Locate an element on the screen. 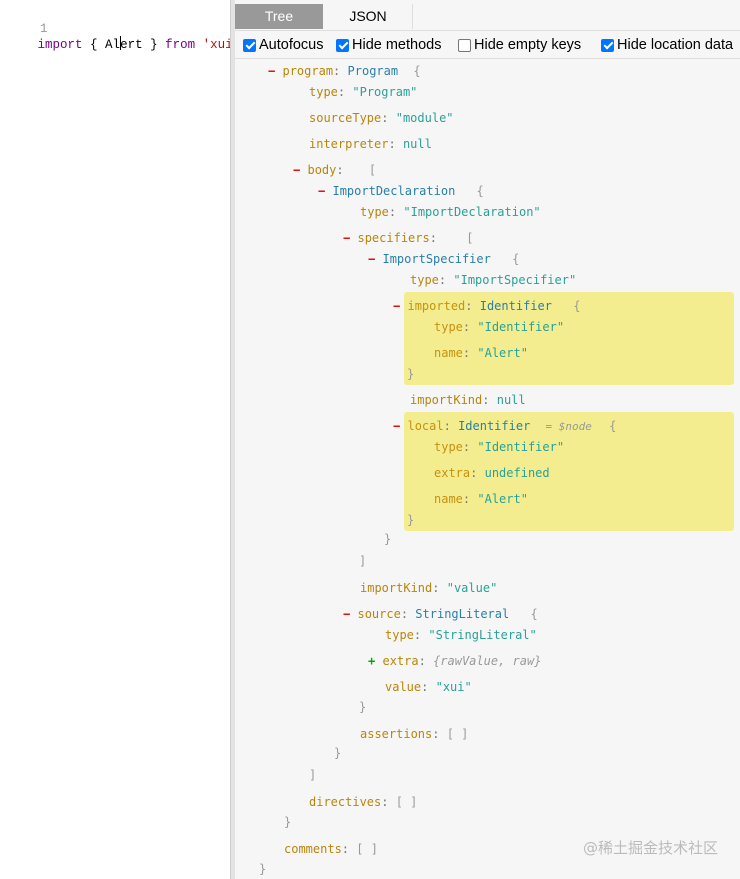 This screenshot has width=740, height=879. tab-tree: Tree is located at coordinates (279, 16).